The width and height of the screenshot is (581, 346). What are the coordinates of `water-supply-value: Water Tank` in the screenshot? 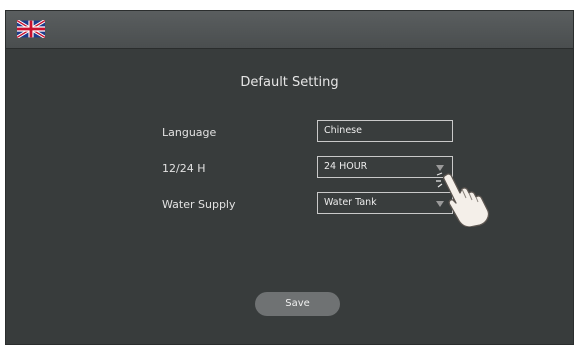 It's located at (350, 202).